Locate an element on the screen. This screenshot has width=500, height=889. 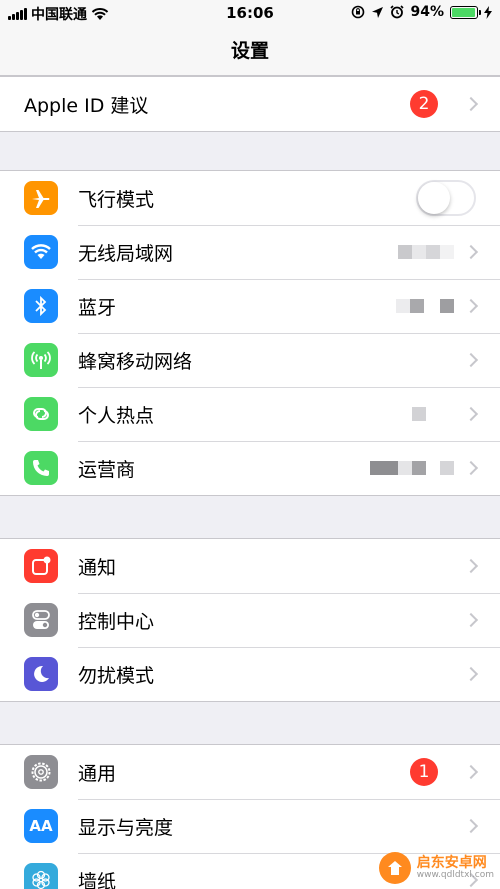
battery-icon is located at coordinates (465, 12).